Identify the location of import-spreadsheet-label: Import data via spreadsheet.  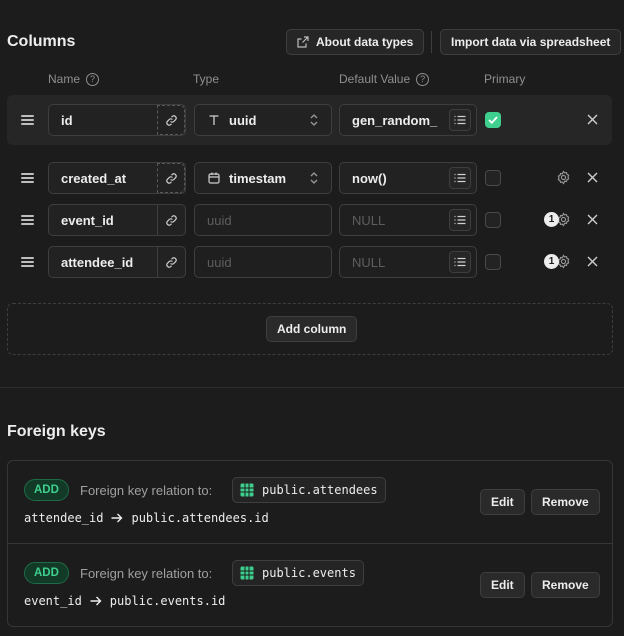
(531, 42).